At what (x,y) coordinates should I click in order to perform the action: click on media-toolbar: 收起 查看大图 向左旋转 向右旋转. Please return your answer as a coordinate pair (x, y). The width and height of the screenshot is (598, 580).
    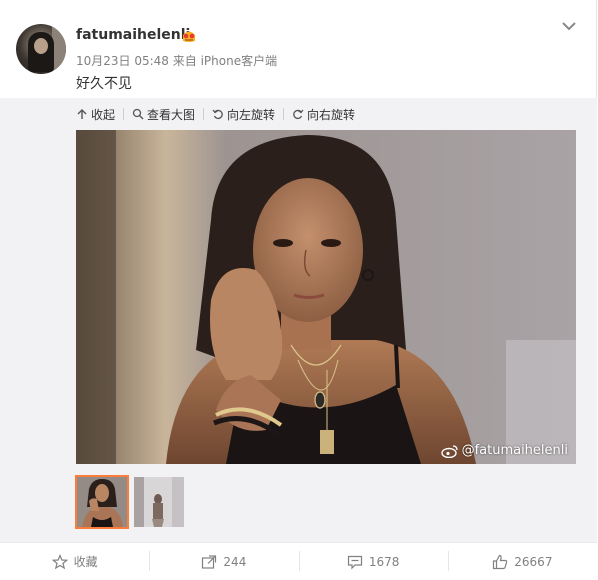
    Looking at the image, I should click on (215, 114).